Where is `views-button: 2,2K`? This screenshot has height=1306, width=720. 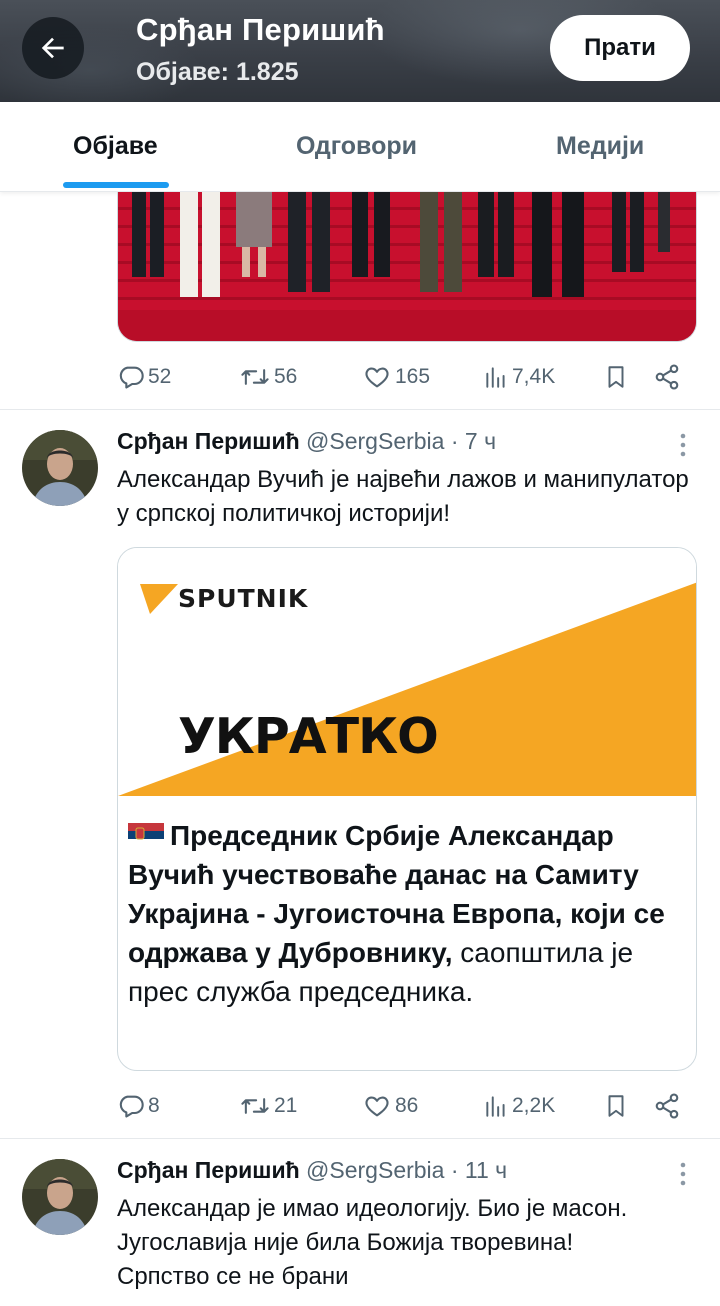 views-button: 2,2K is located at coordinates (519, 1106).